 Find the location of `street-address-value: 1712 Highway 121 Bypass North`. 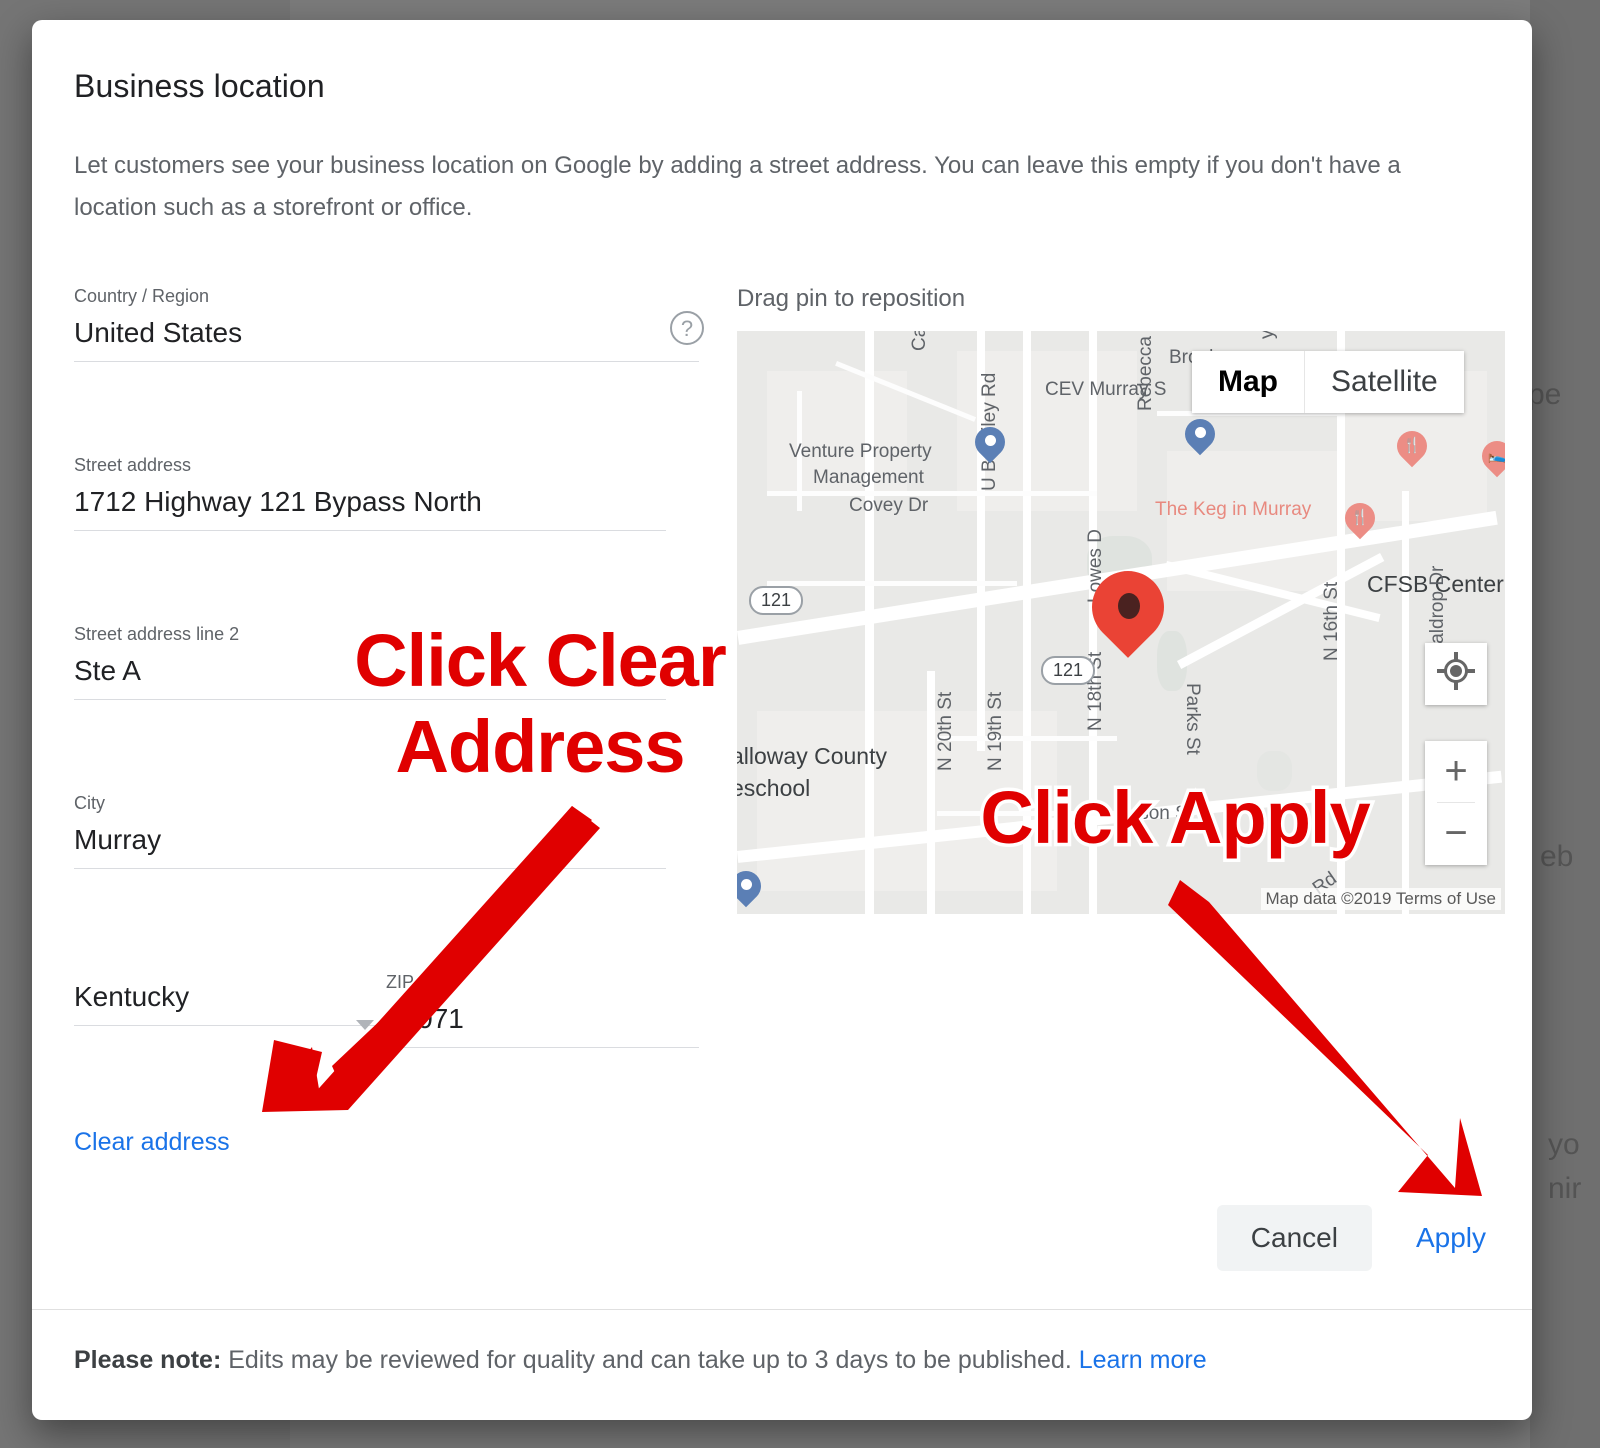

street-address-value: 1712 Highway 121 Bypass North is located at coordinates (278, 501).